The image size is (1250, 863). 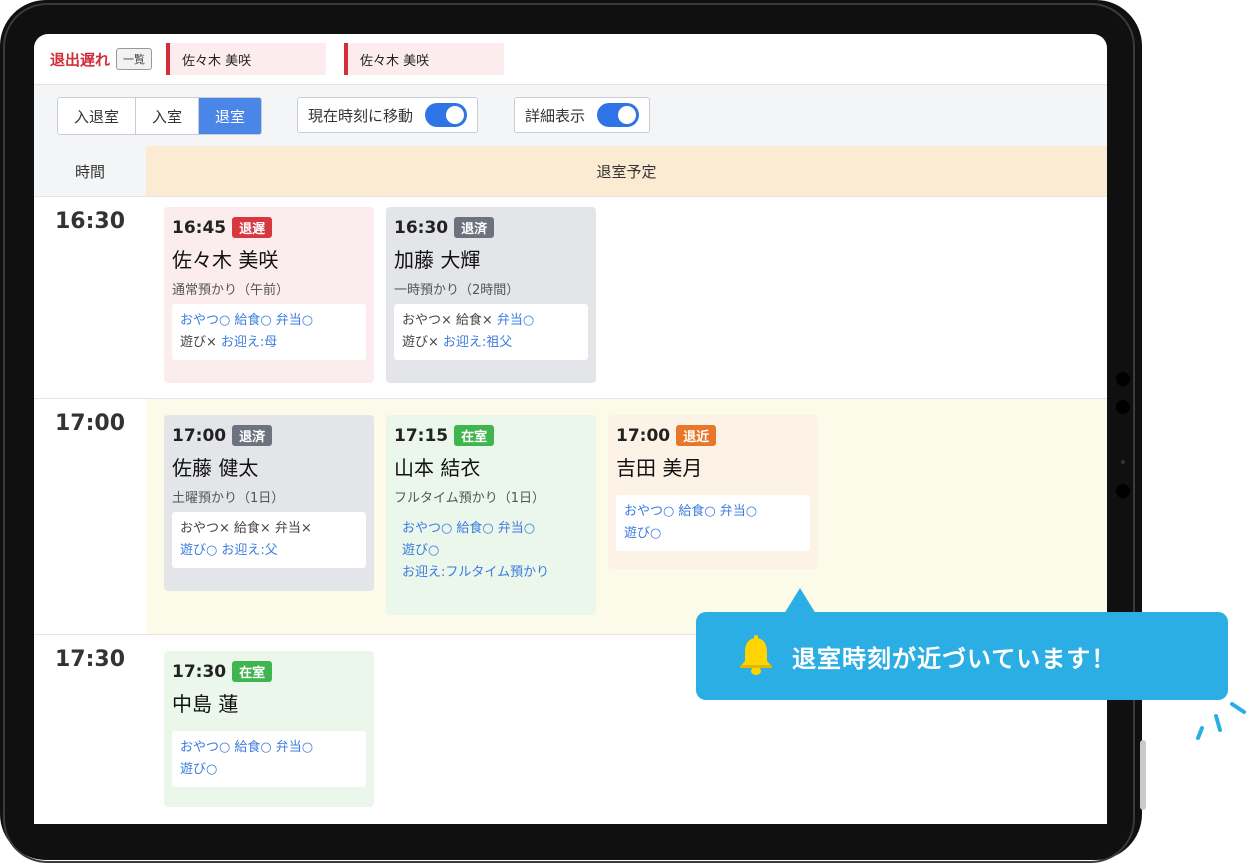 I want to click on segment-enter-exit: 入退室, so click(x=97, y=116).